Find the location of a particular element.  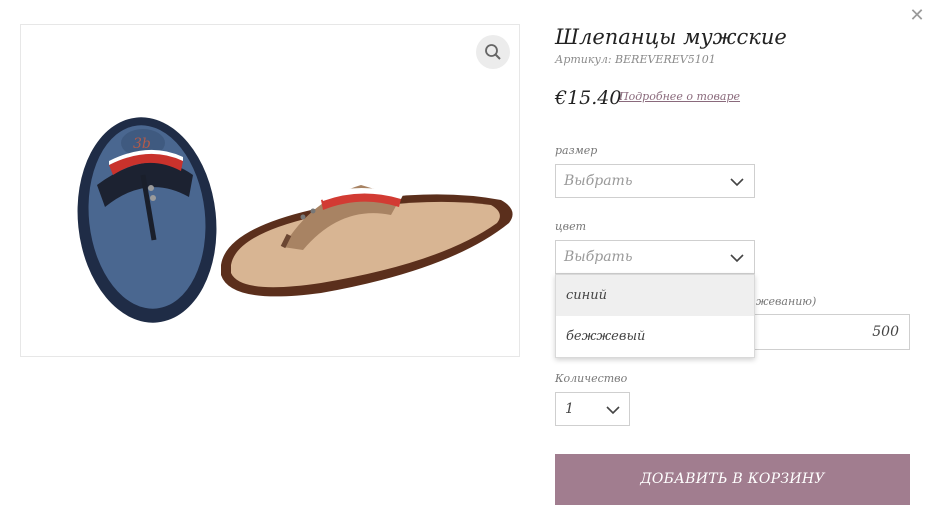

color-select-value: Выбрать is located at coordinates (598, 257).